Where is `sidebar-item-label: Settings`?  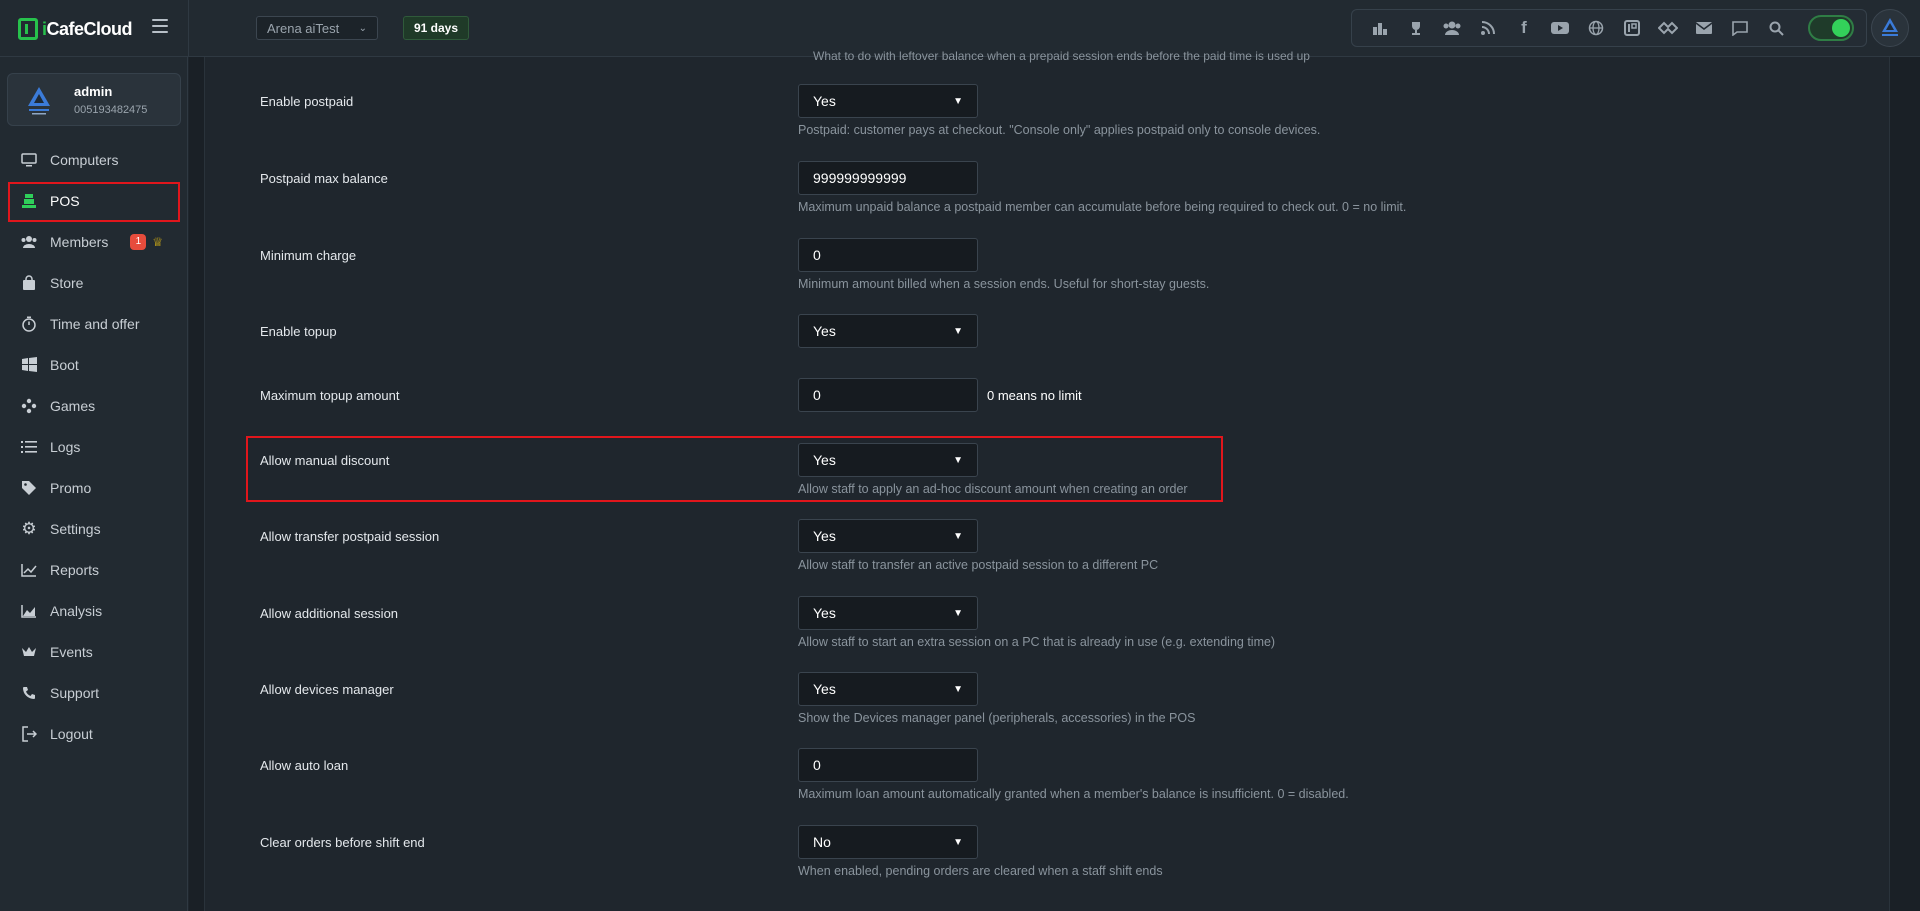
sidebar-item-label: Settings is located at coordinates (75, 528).